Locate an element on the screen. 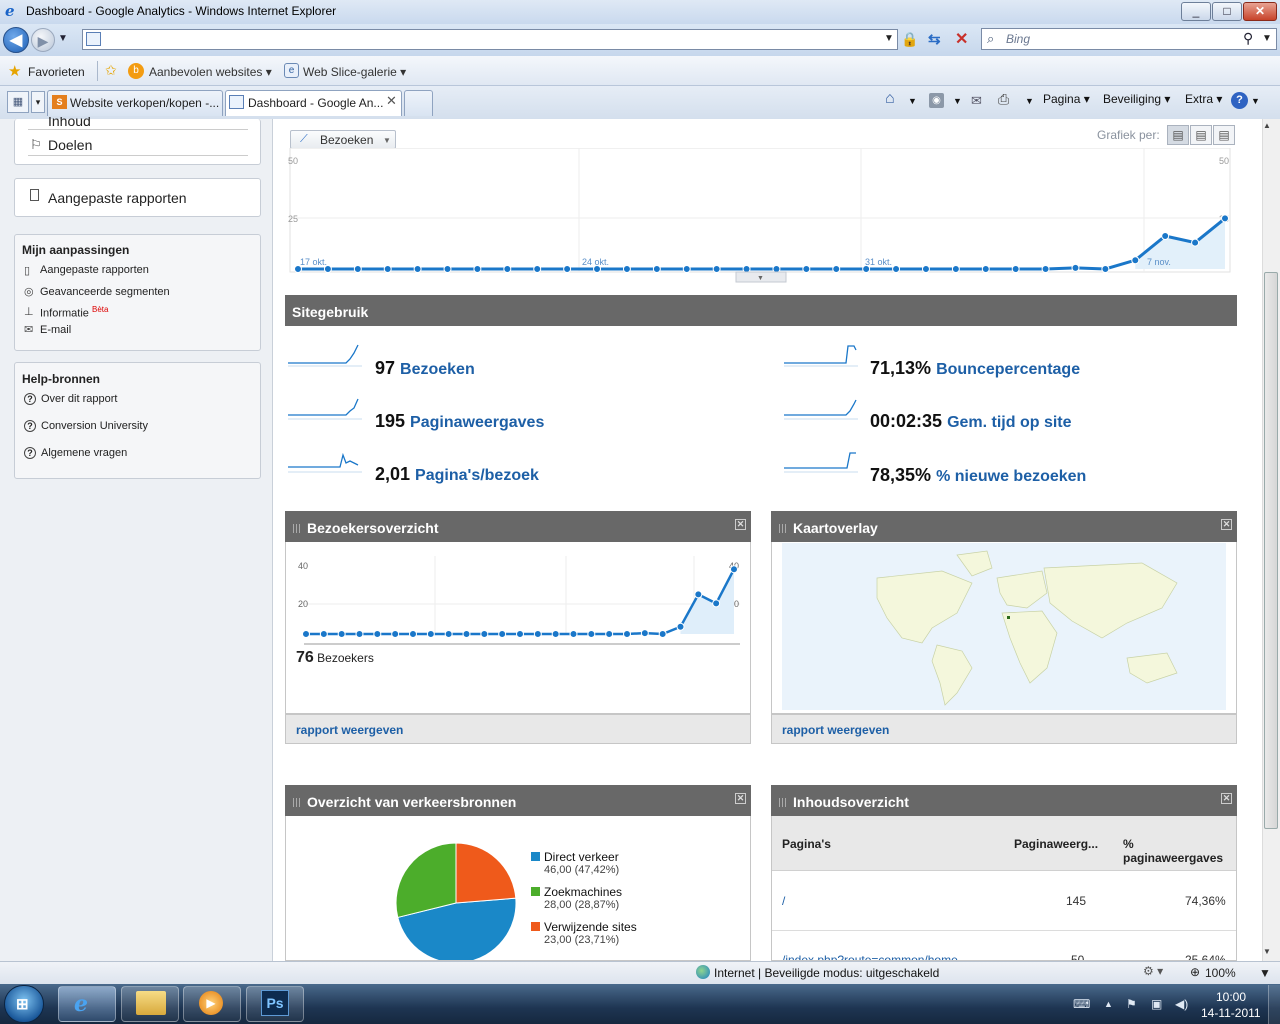  lock-icon: 🔒 is located at coordinates (909, 39).